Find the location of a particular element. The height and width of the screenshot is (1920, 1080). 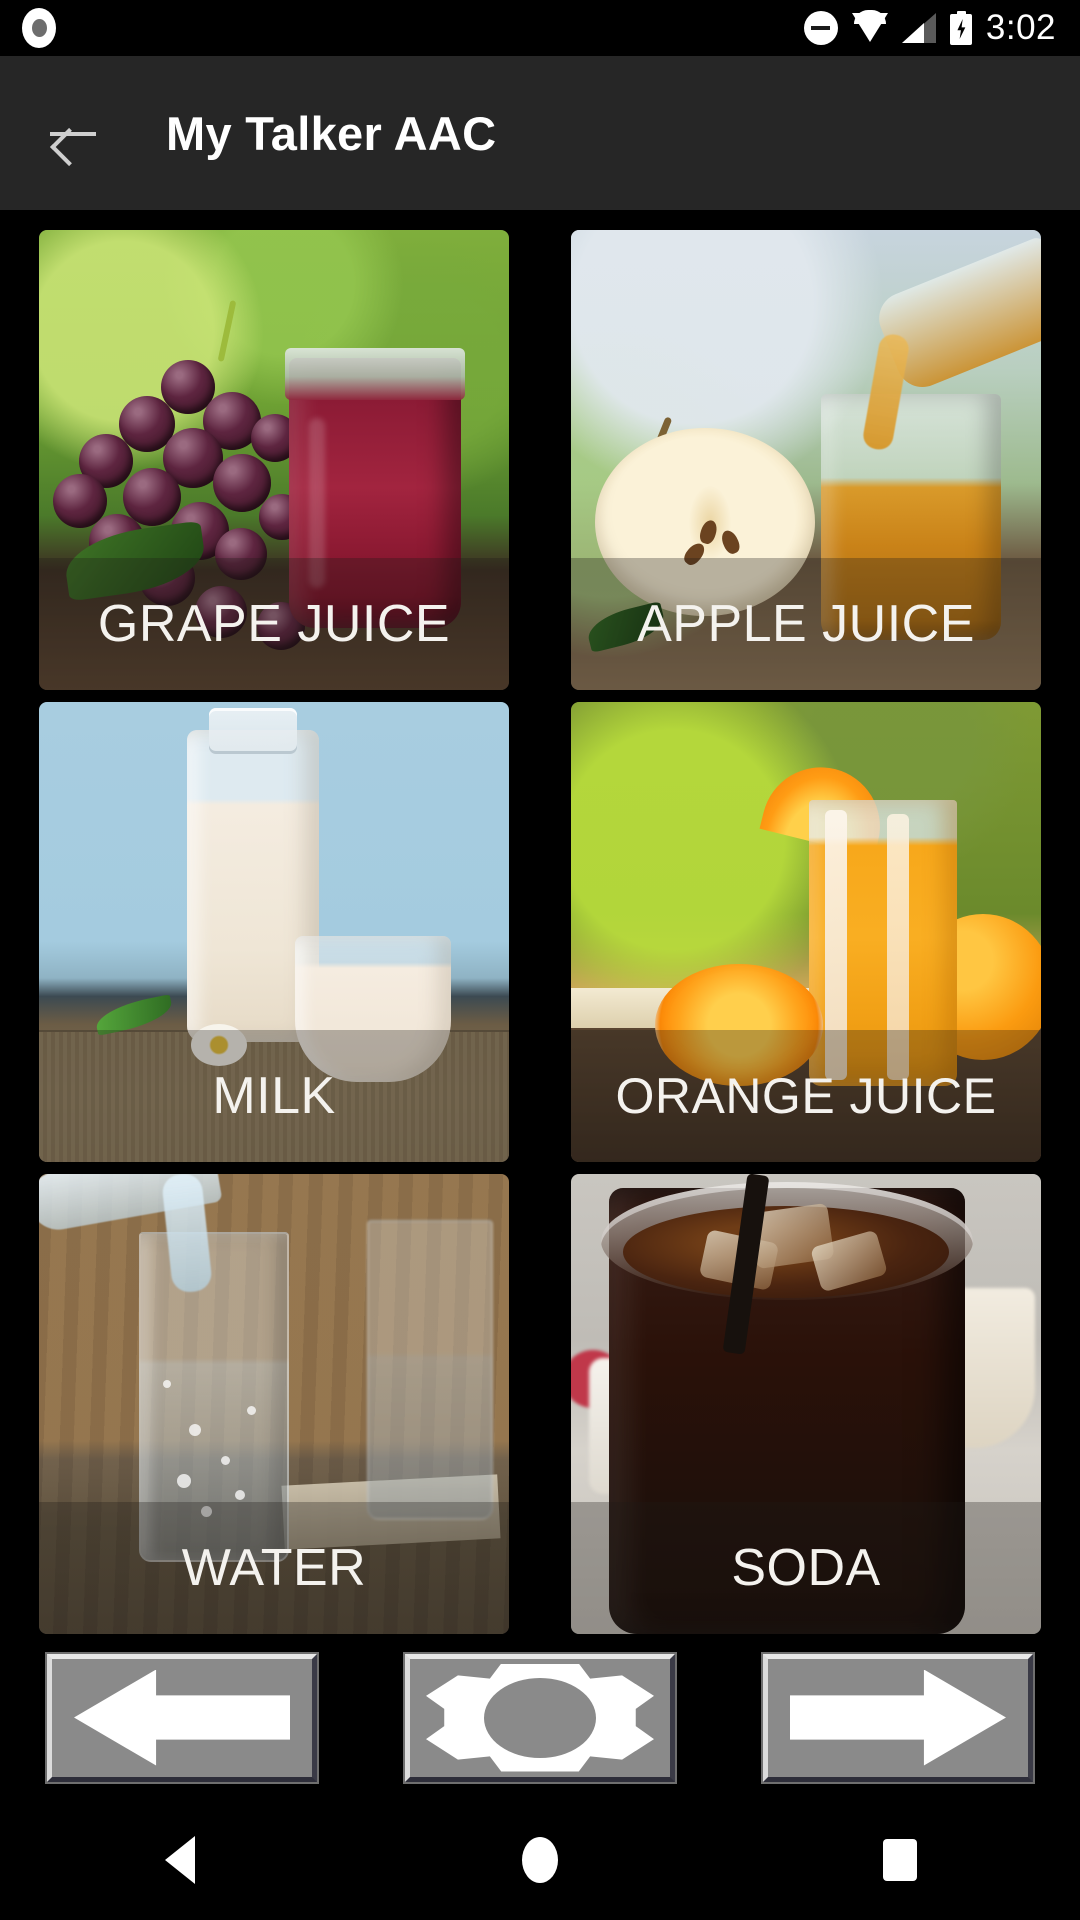

android-home-icon is located at coordinates (540, 1860).